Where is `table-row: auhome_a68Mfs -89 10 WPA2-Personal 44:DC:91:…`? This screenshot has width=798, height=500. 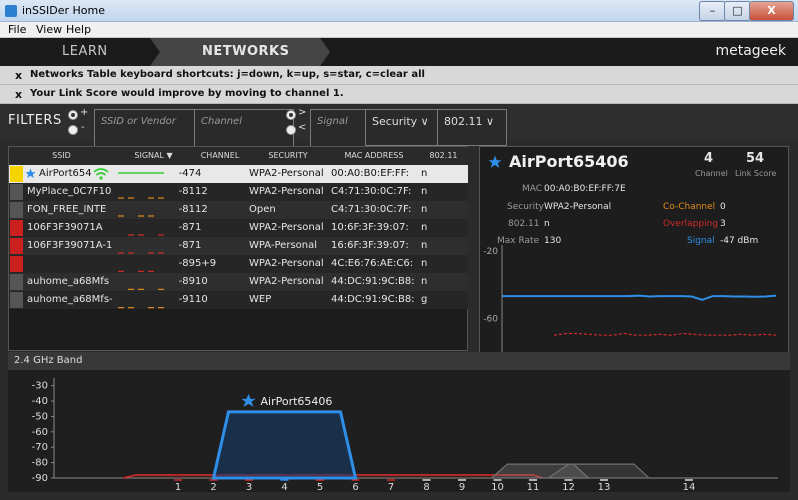 table-row: auhome_a68Mfs -89 10 WPA2-Personal 44:DC:91:… is located at coordinates (238, 282).